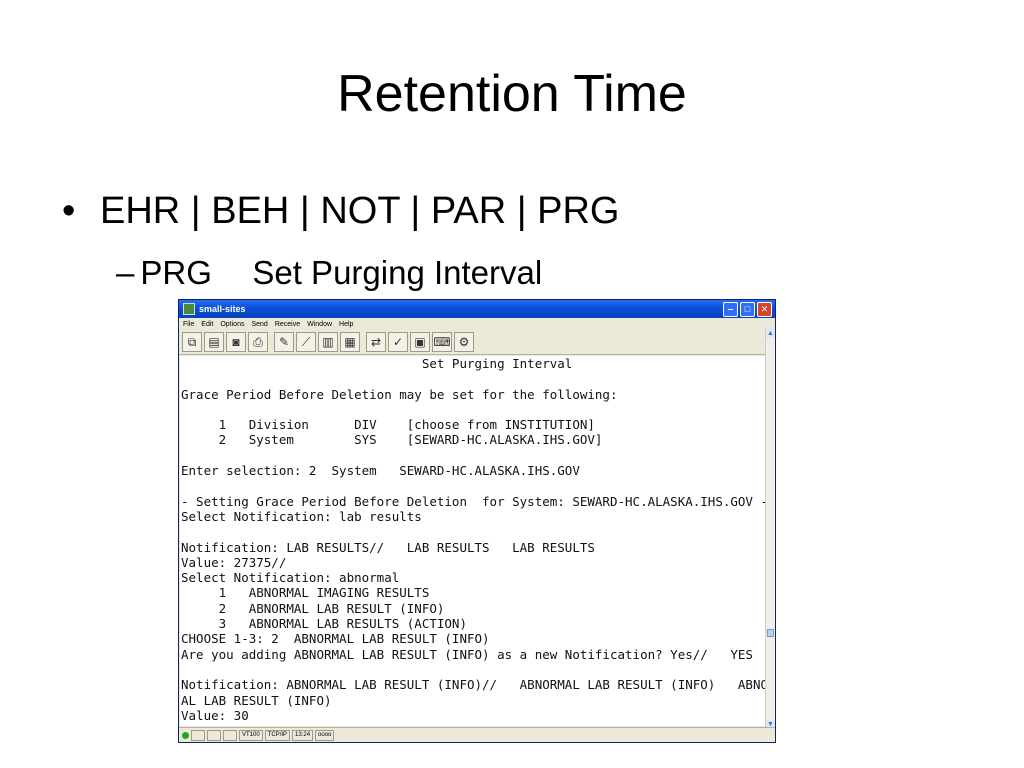 This screenshot has height=768, width=1024. I want to click on sub-bullet: – PRG Set Purging Interval, so click(329, 273).